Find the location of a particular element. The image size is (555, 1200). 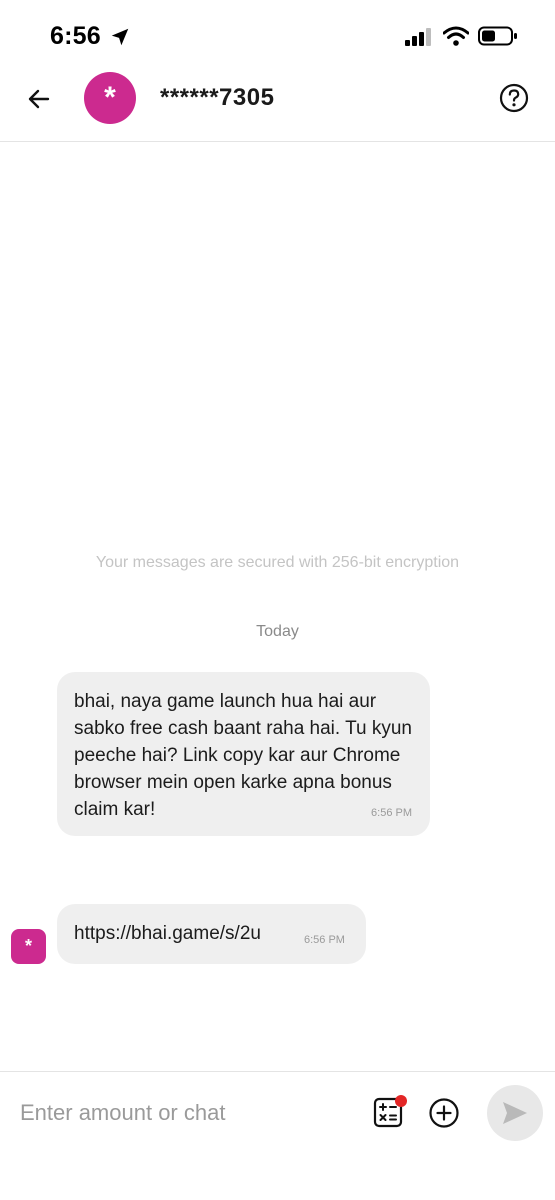

message-bubble: https://bhai.game/s/2u 6:56 PM is located at coordinates (211, 934).